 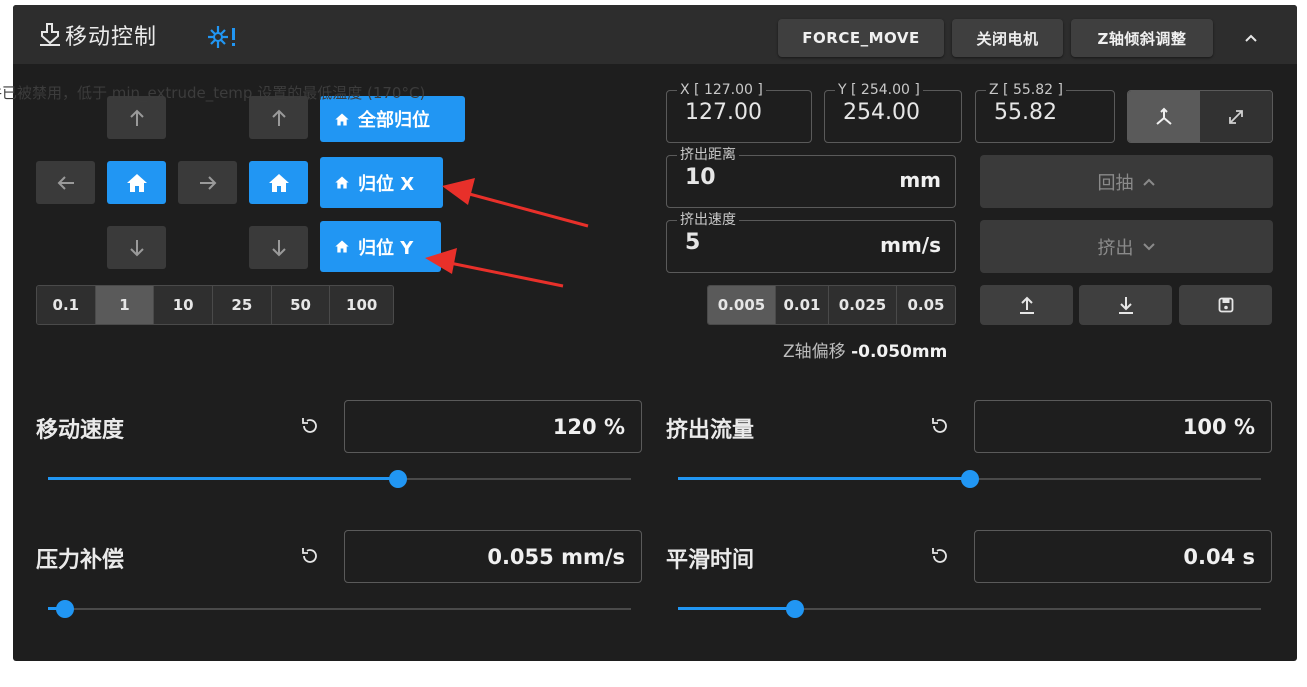 What do you see at coordinates (507, 233) in the screenshot?
I see `annotation-arrows` at bounding box center [507, 233].